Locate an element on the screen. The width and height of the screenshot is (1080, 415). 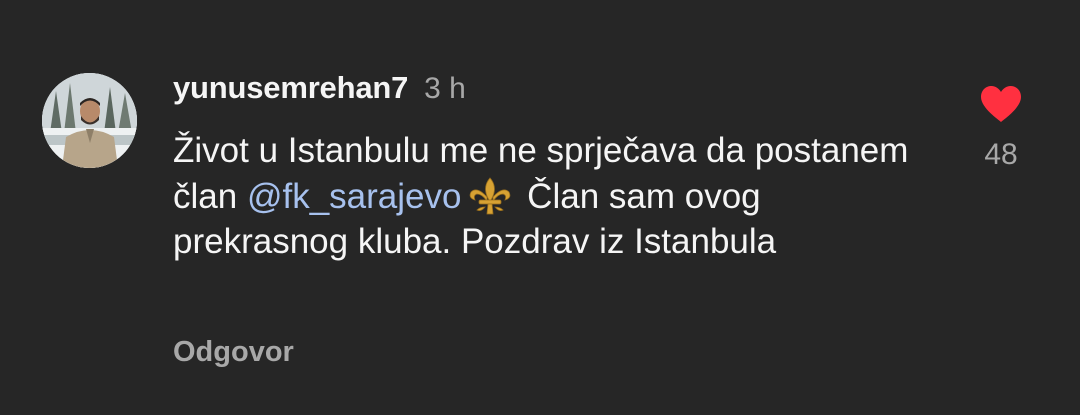
username-link: yunusemrehan7 is located at coordinates (290, 88).